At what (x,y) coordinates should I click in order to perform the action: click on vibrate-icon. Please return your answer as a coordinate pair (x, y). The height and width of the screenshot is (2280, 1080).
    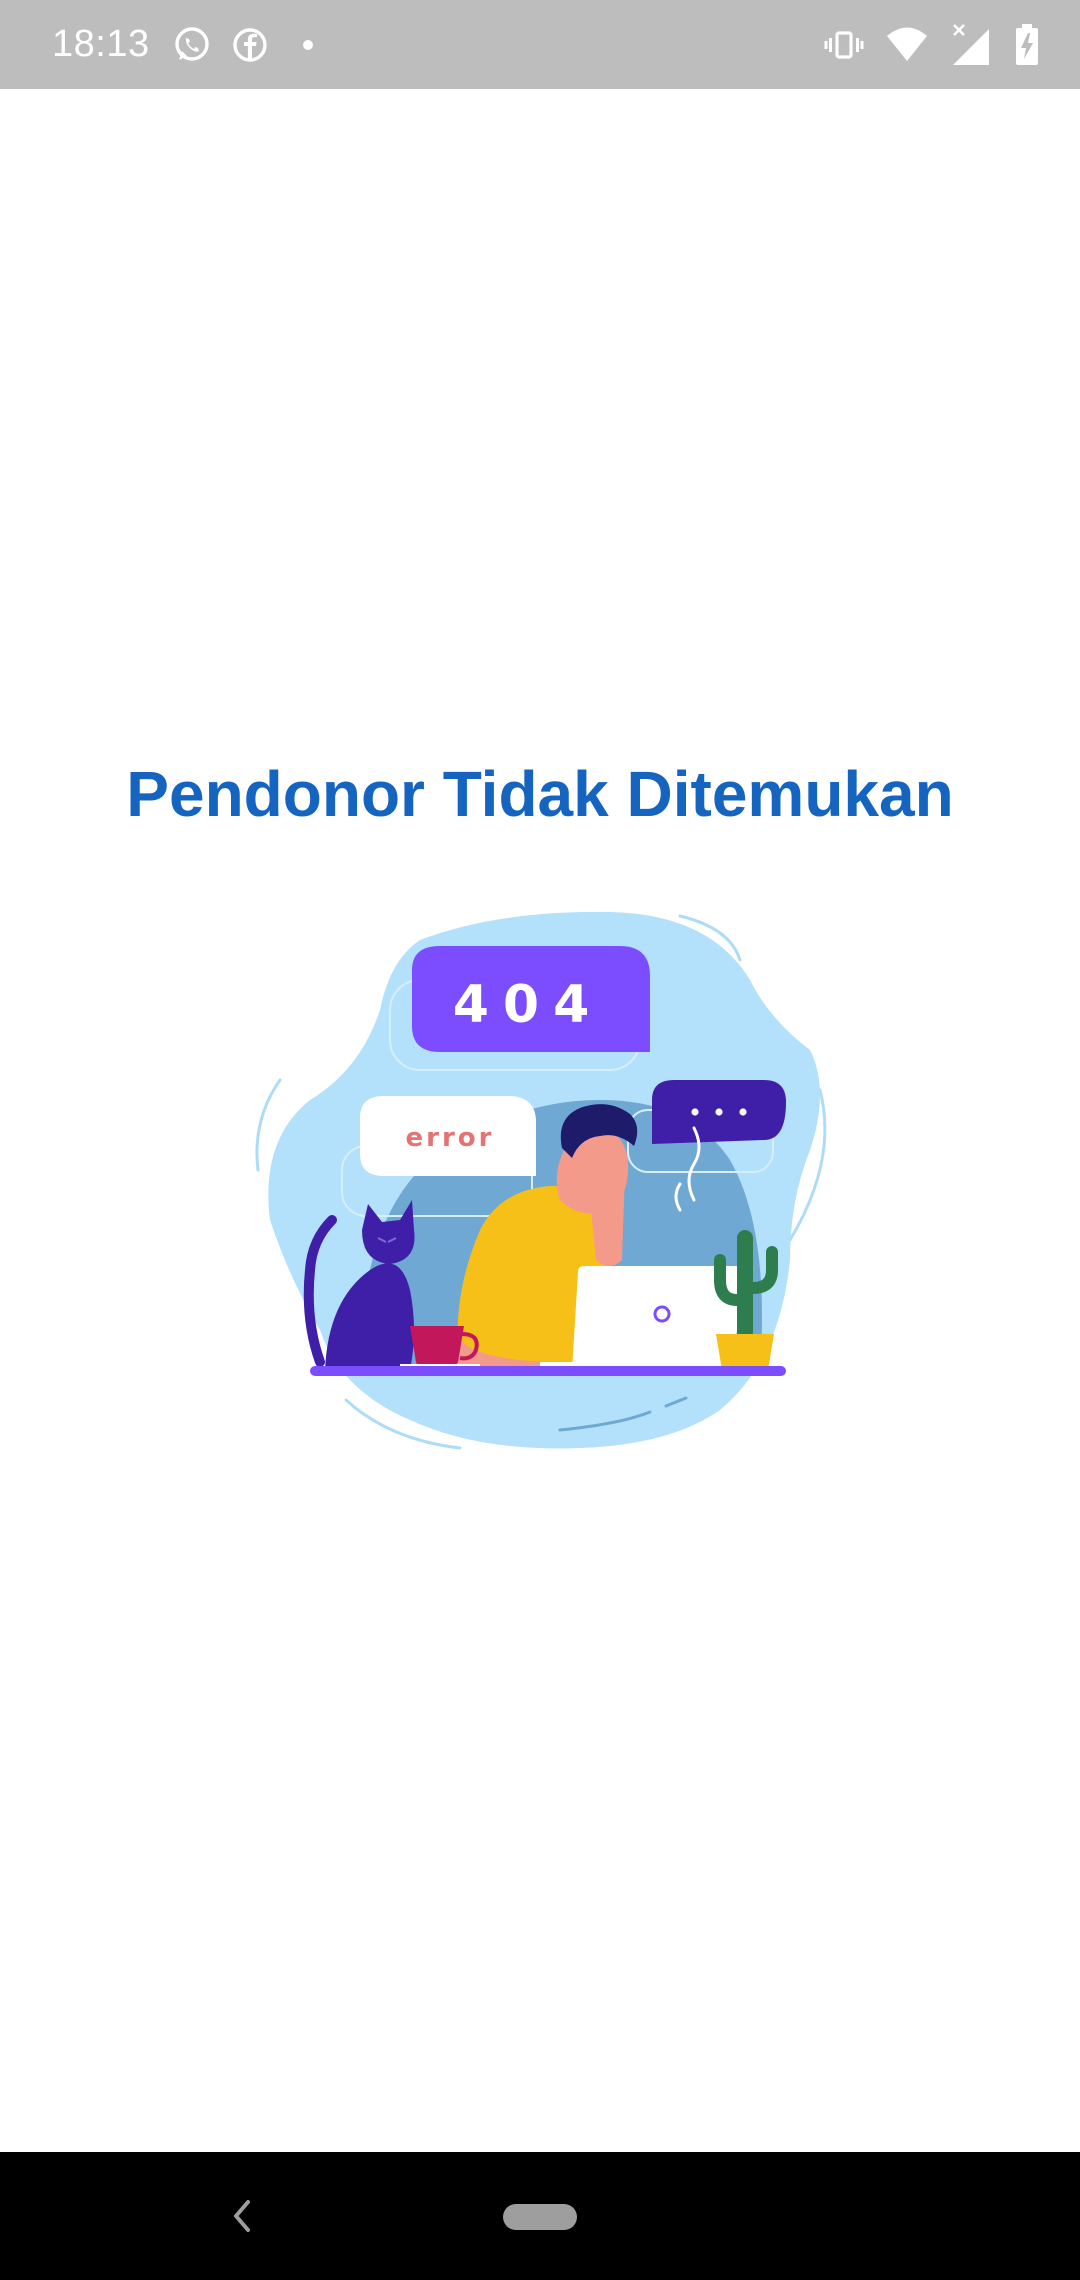
    Looking at the image, I should click on (844, 45).